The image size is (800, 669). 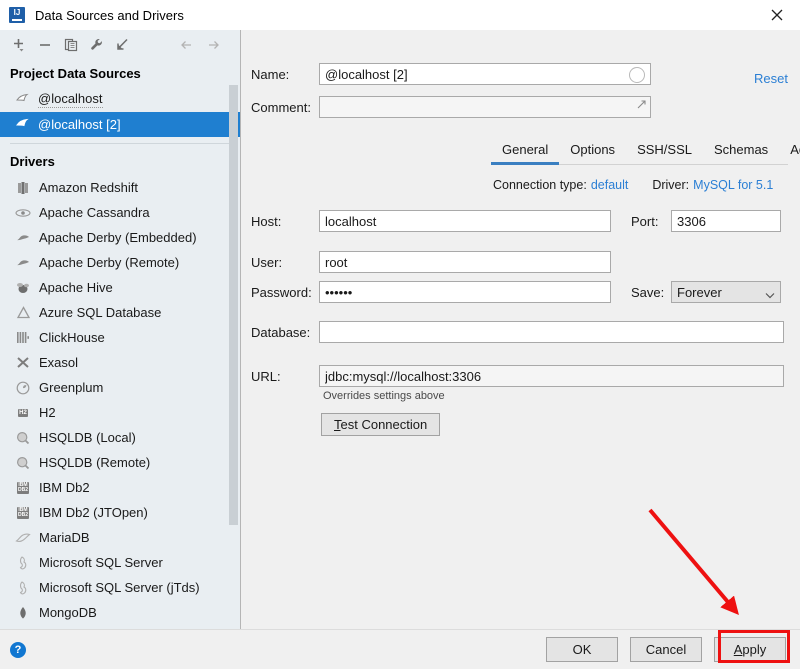 I want to click on driver-item-apache-cassandra: Apache Cassandra, so click(x=120, y=212).